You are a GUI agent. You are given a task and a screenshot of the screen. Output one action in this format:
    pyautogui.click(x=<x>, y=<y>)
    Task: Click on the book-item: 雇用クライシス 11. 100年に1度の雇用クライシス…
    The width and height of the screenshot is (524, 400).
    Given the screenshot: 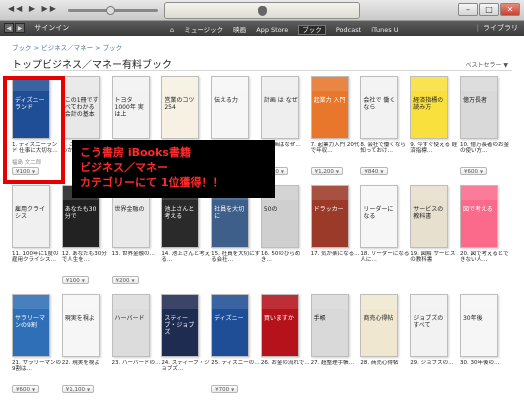 What is the action you would take?
    pyautogui.click(x=37, y=240)
    